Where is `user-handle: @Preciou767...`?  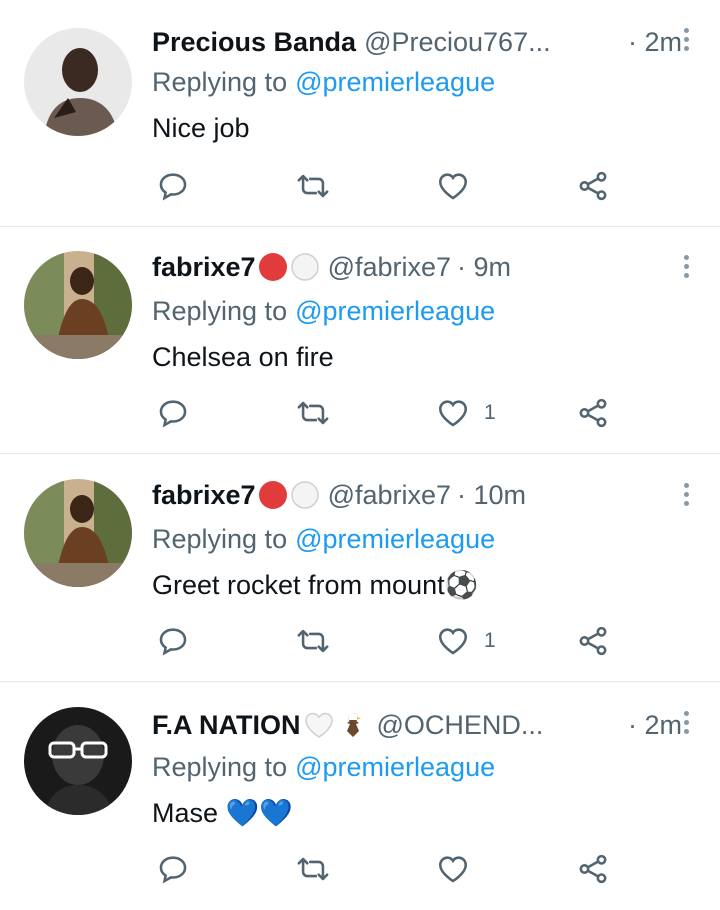 user-handle: @Preciou767... is located at coordinates (457, 42).